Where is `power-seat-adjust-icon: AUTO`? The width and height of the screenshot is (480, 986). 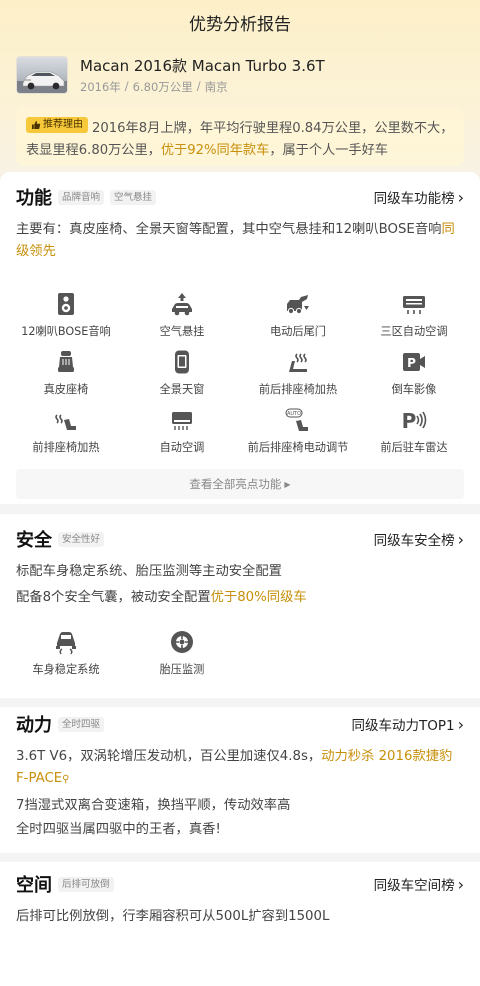 power-seat-adjust-icon: AUTO is located at coordinates (296, 419).